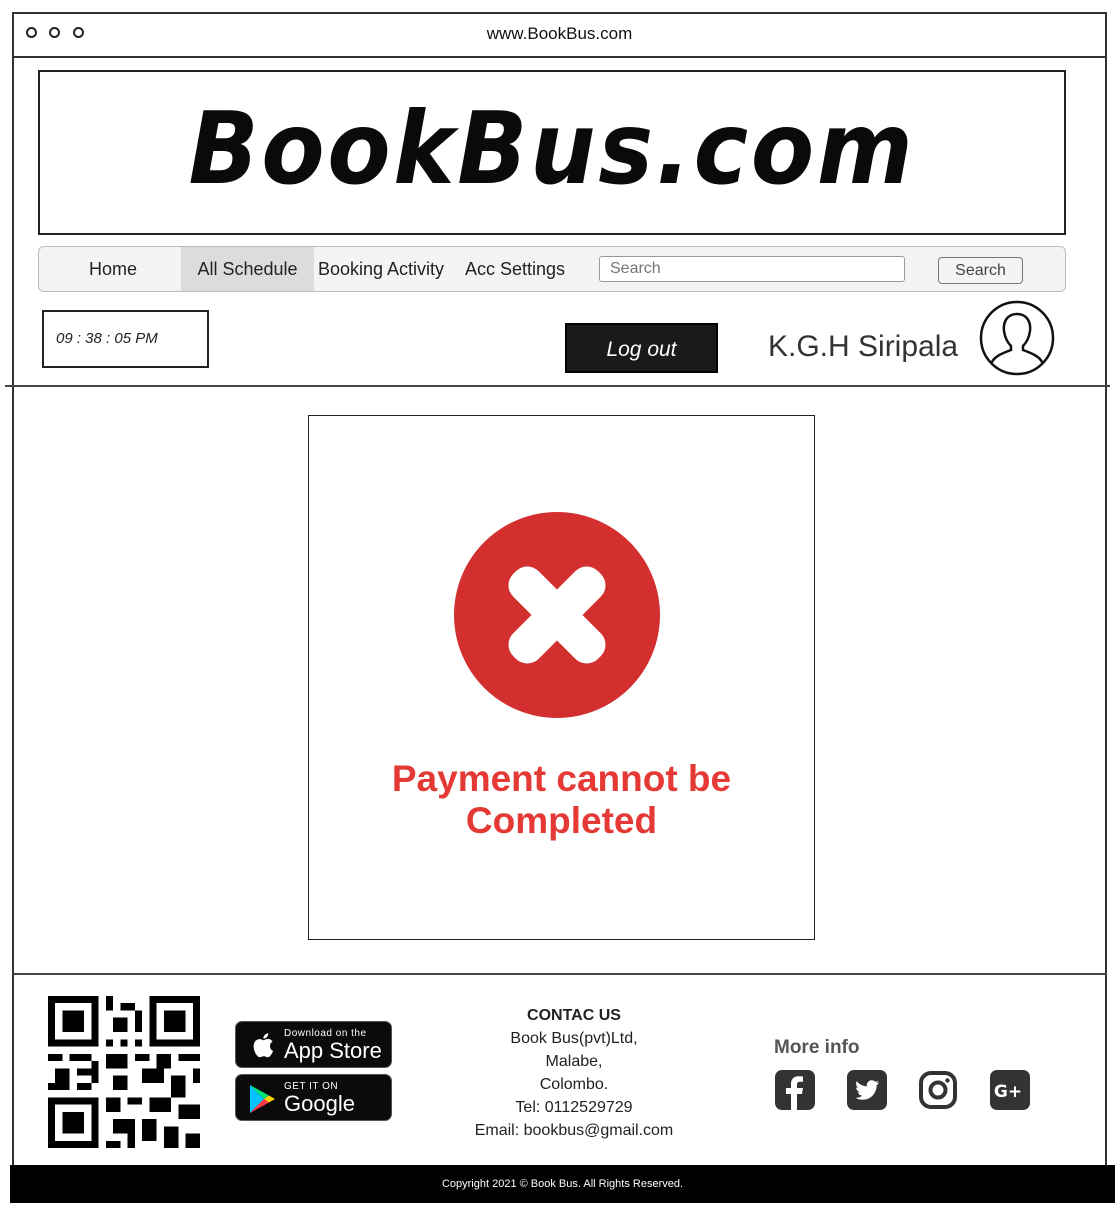 This screenshot has width=1120, height=1223. I want to click on google-play-label: Google Play, so click(319, 1116).